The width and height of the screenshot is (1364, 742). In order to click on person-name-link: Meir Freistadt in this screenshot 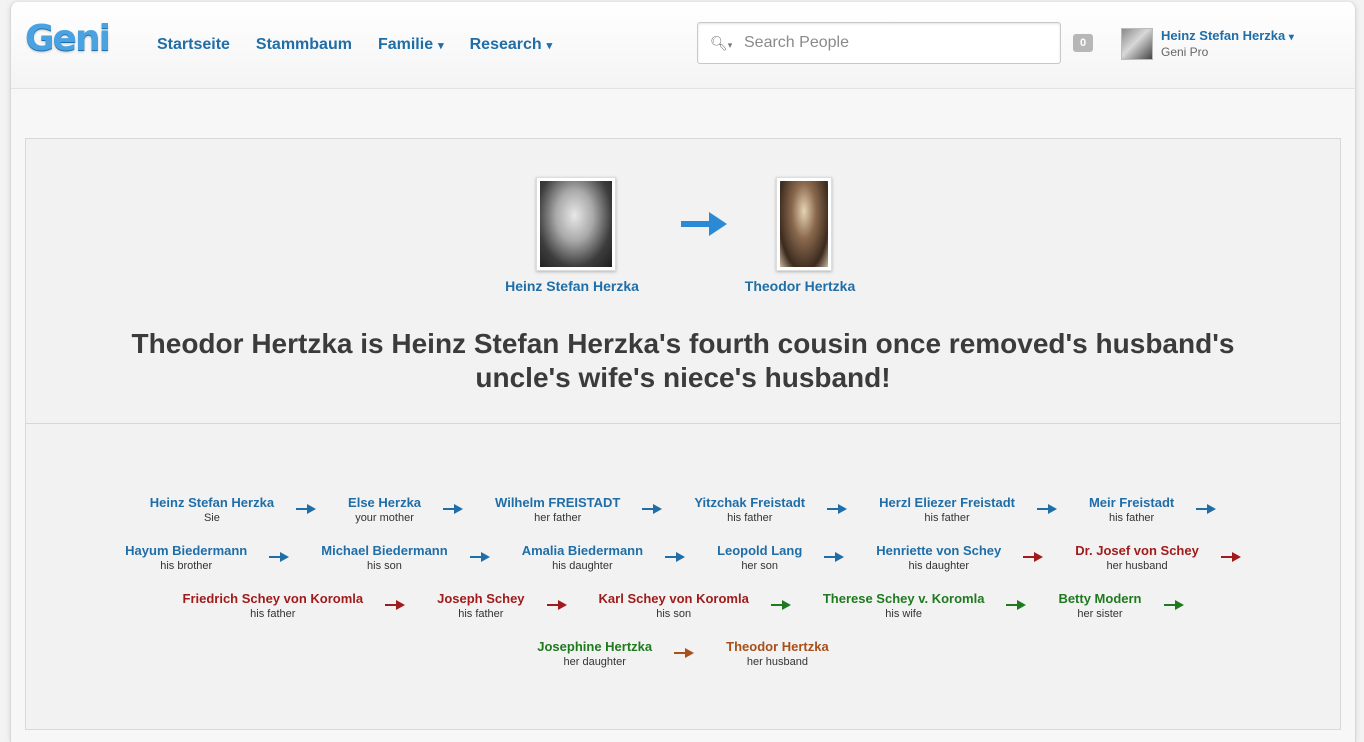, I will do `click(1131, 502)`.